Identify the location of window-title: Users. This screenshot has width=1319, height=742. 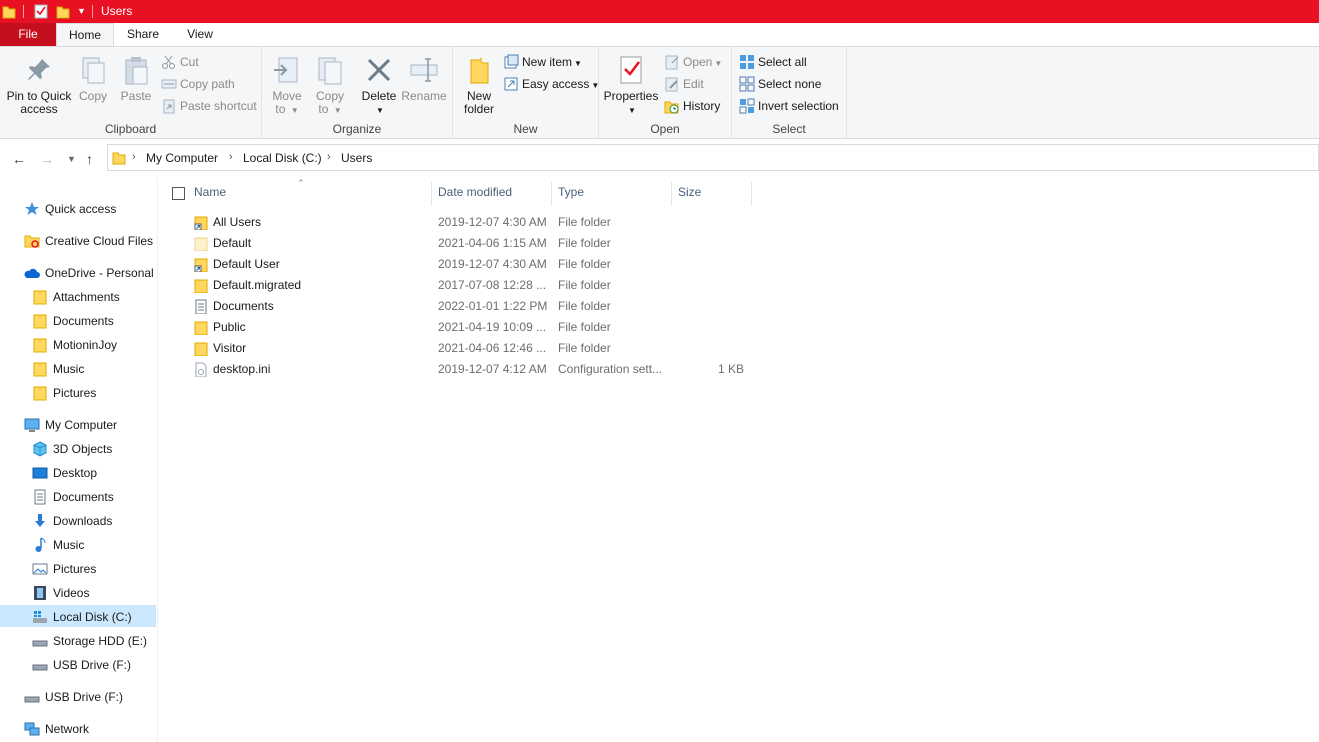
(117, 11).